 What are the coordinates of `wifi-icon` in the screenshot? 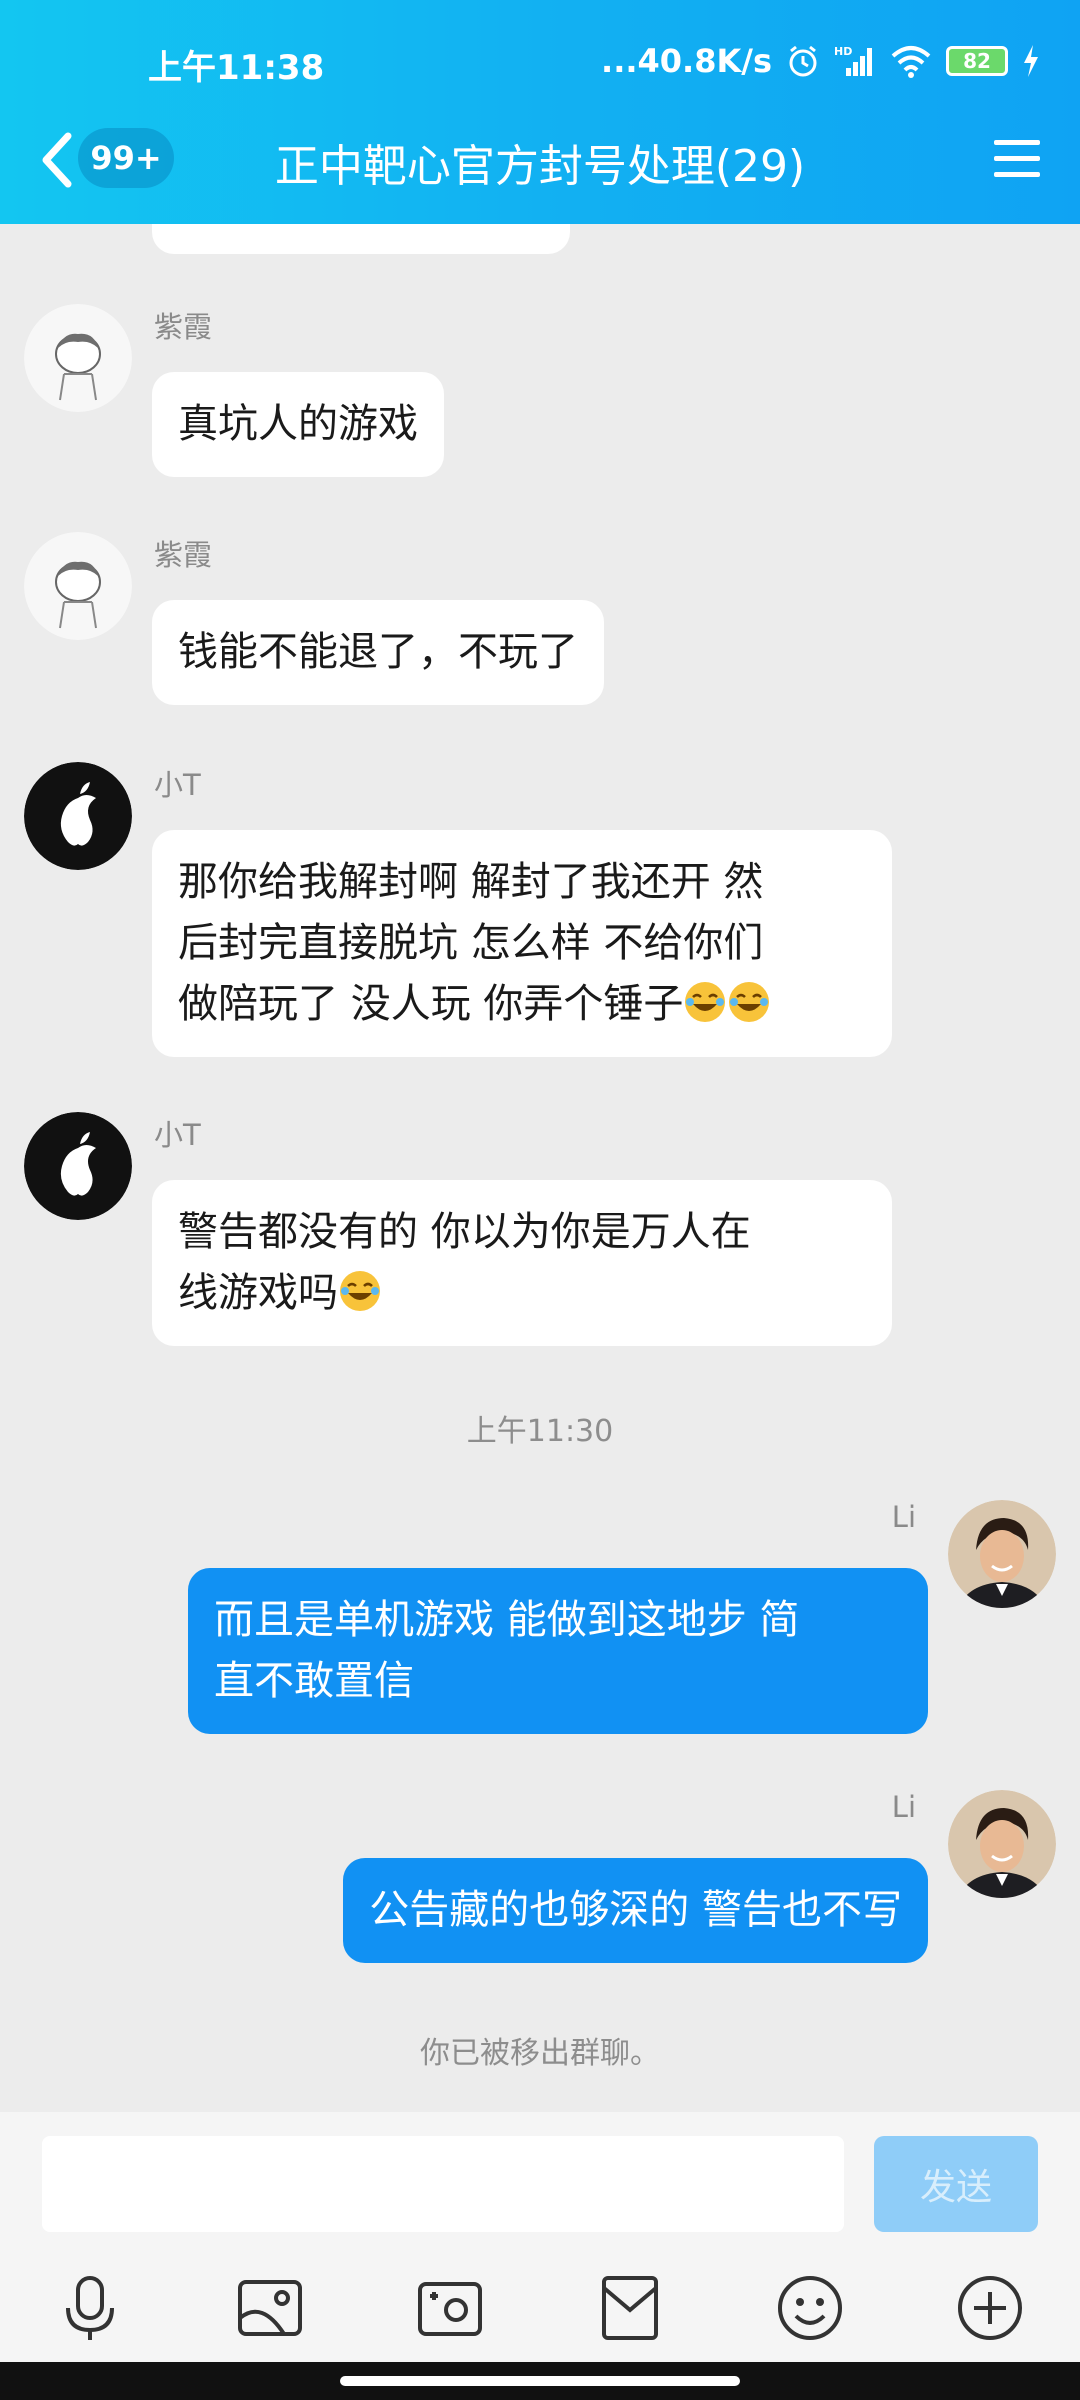 It's located at (911, 62).